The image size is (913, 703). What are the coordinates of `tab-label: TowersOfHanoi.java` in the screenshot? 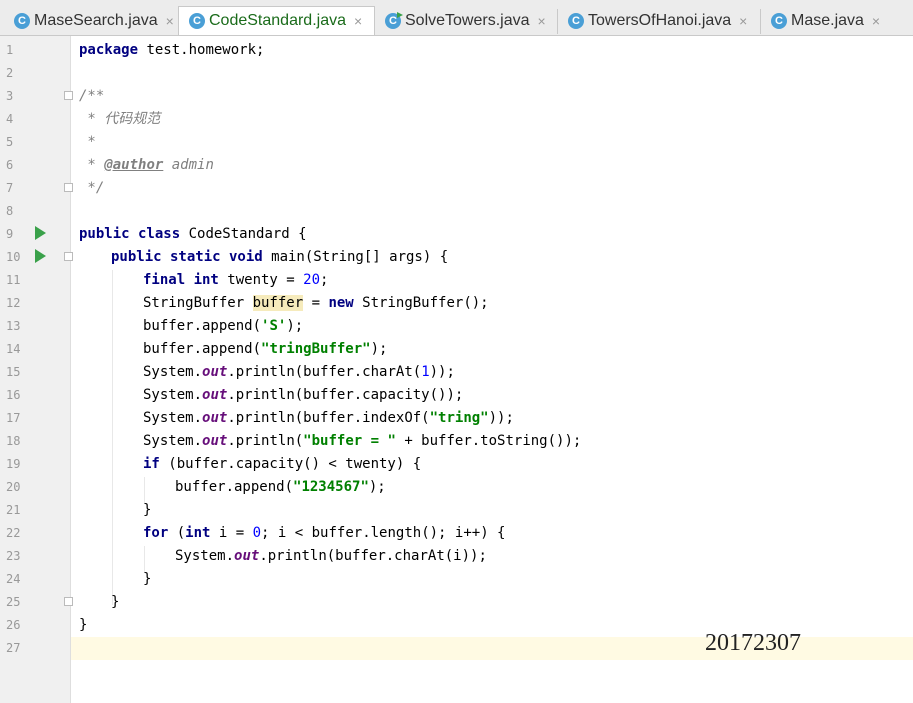 It's located at (660, 20).